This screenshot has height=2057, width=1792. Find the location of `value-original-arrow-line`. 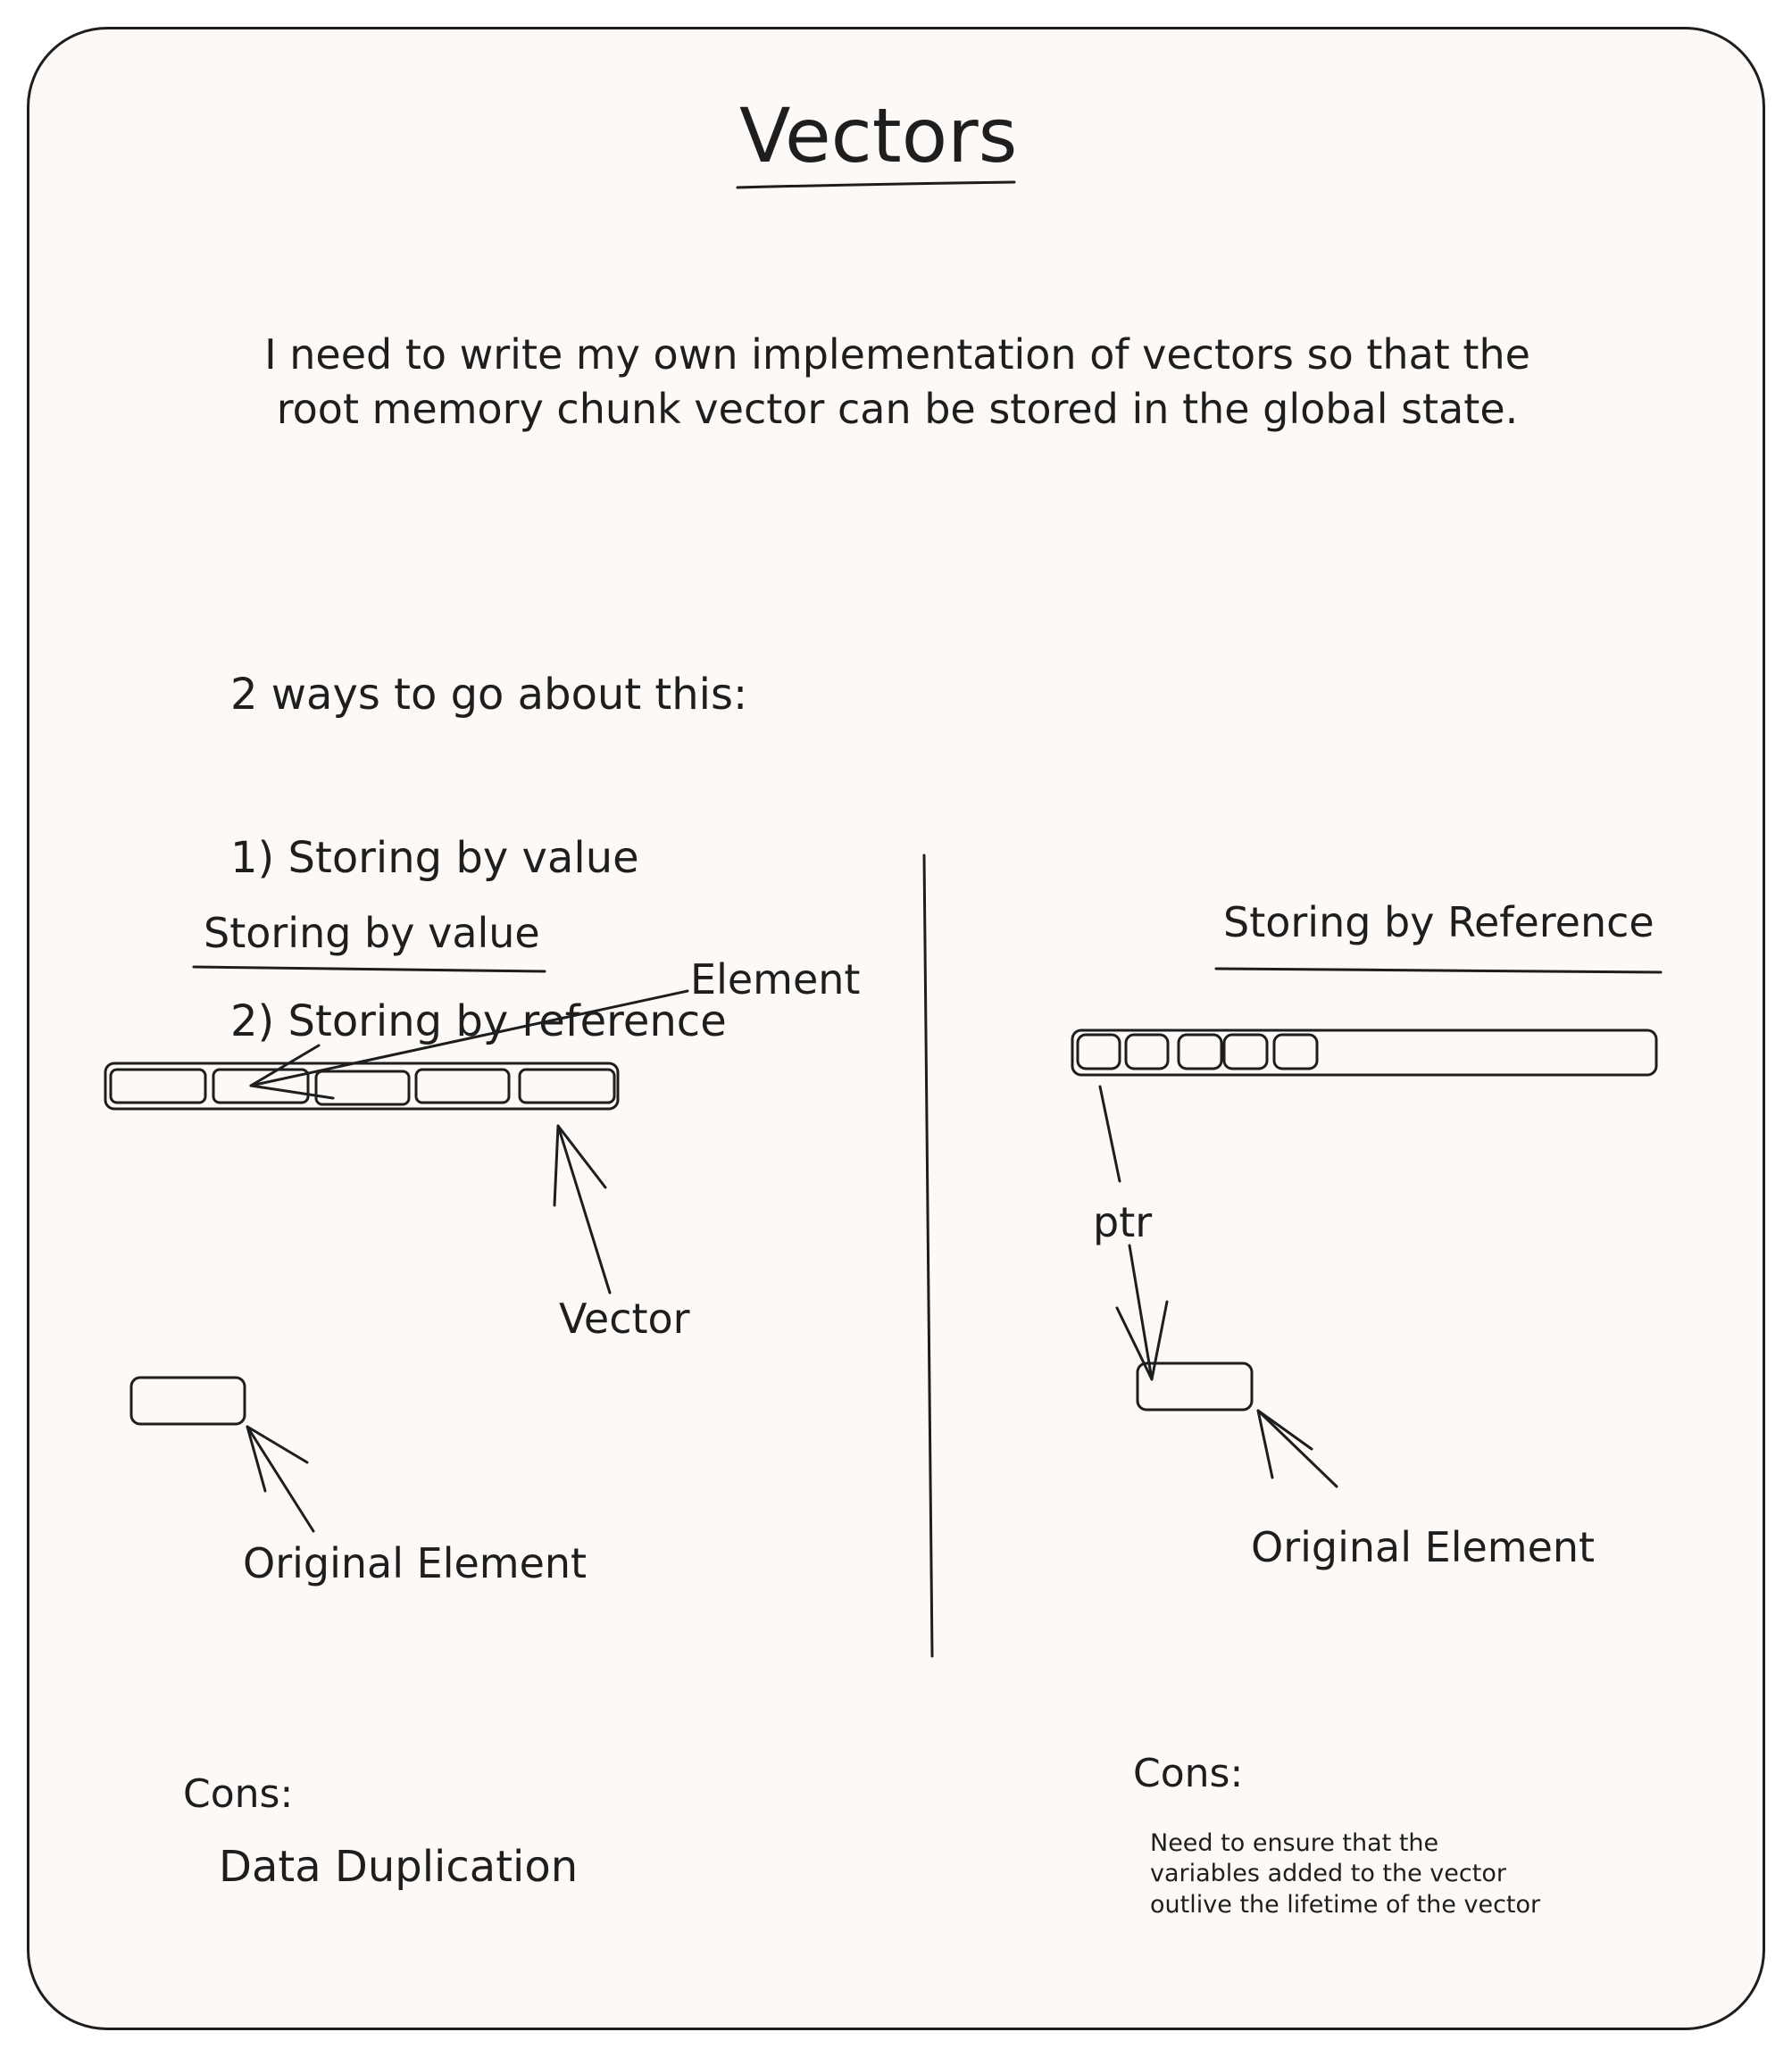

value-original-arrow-line is located at coordinates (280, 1479).